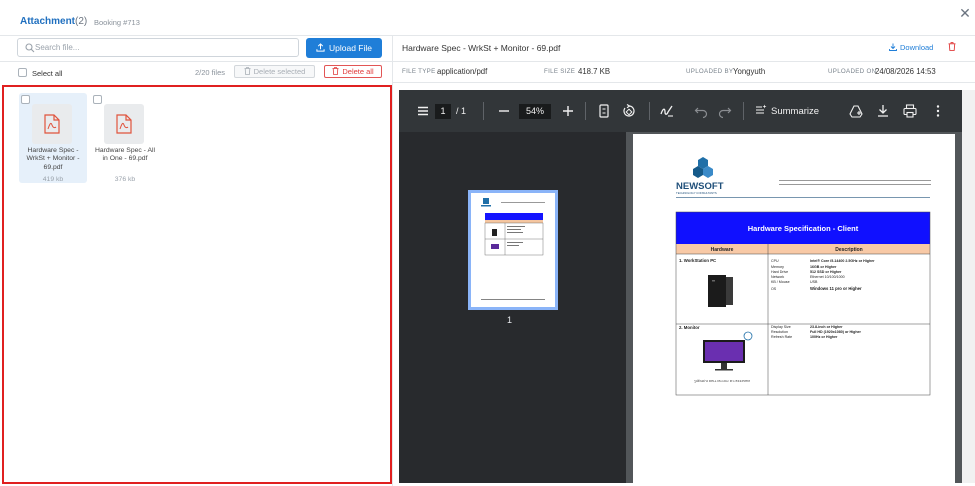 Image resolution: width=975 pixels, height=486 pixels. What do you see at coordinates (803, 228) in the screenshot?
I see `spec-title: Hardware Specification - Client` at bounding box center [803, 228].